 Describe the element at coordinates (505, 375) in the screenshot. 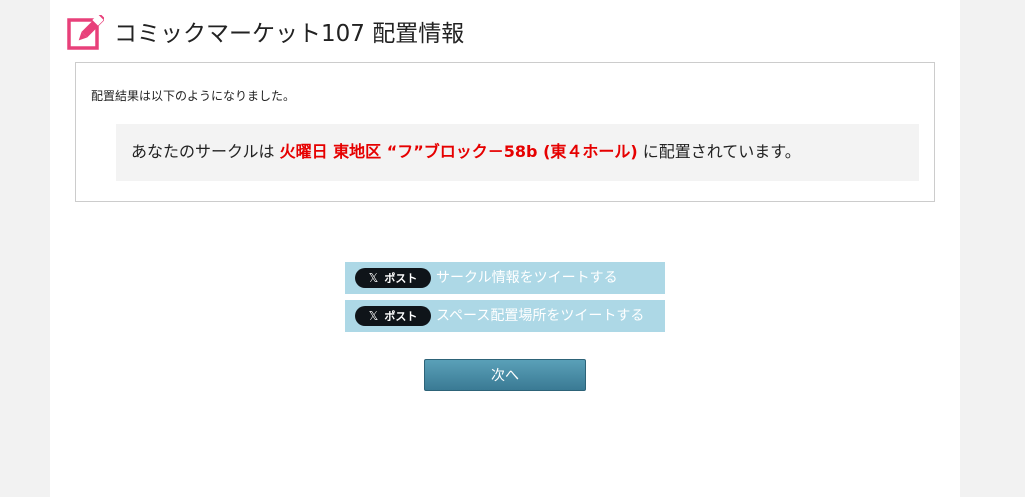

I see `next-button: 次へ` at that location.